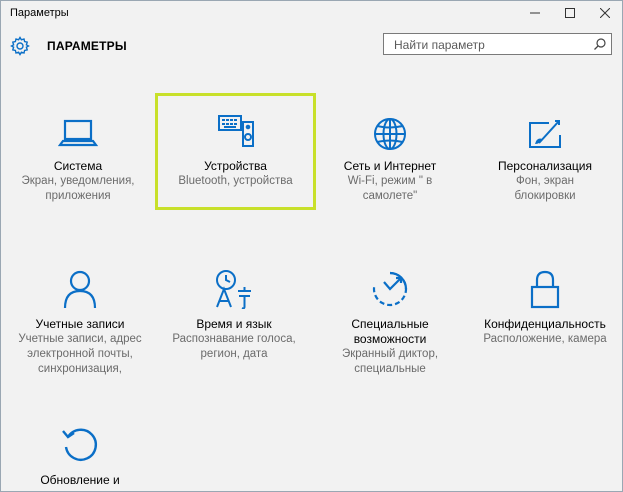  What do you see at coordinates (233, 289) in the screenshot?
I see `time-language-icon` at bounding box center [233, 289].